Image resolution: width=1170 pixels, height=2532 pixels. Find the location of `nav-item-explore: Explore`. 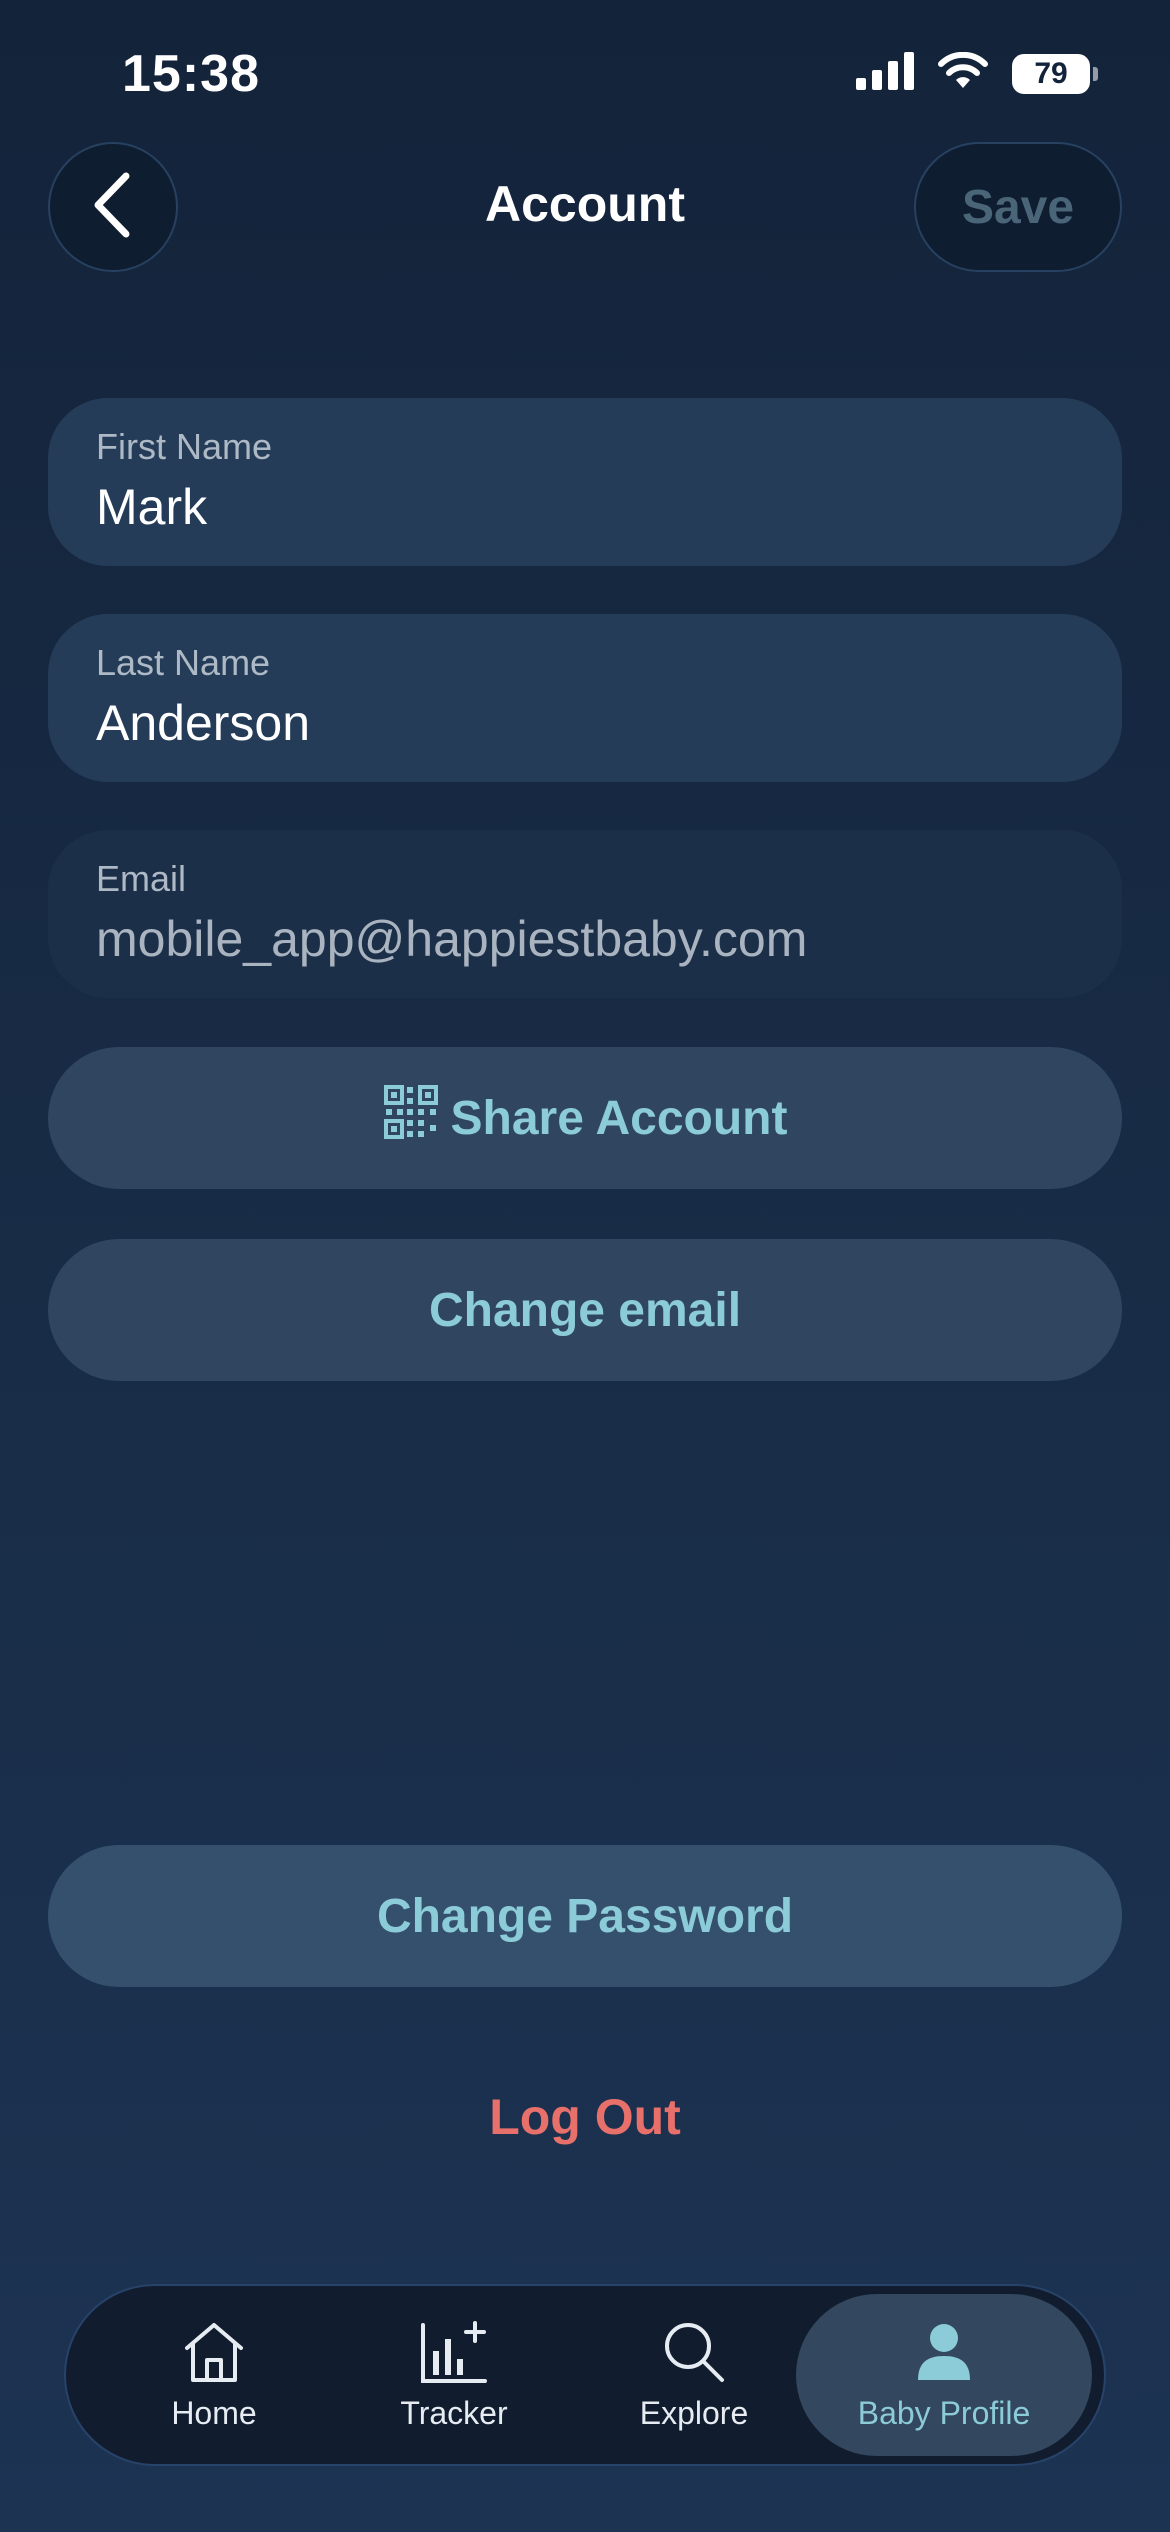

nav-item-explore: Explore is located at coordinates (694, 2375).